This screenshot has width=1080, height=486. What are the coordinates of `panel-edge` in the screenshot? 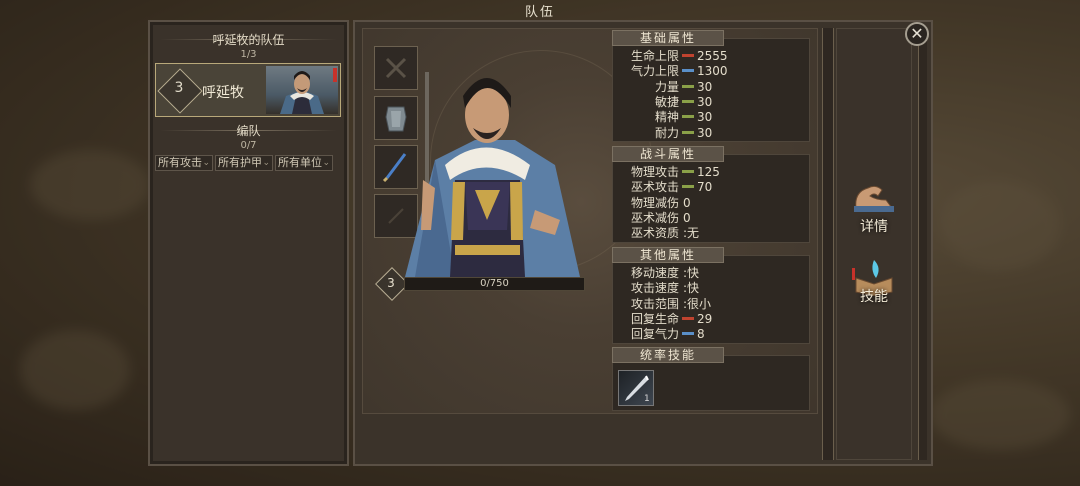 It's located at (922, 244).